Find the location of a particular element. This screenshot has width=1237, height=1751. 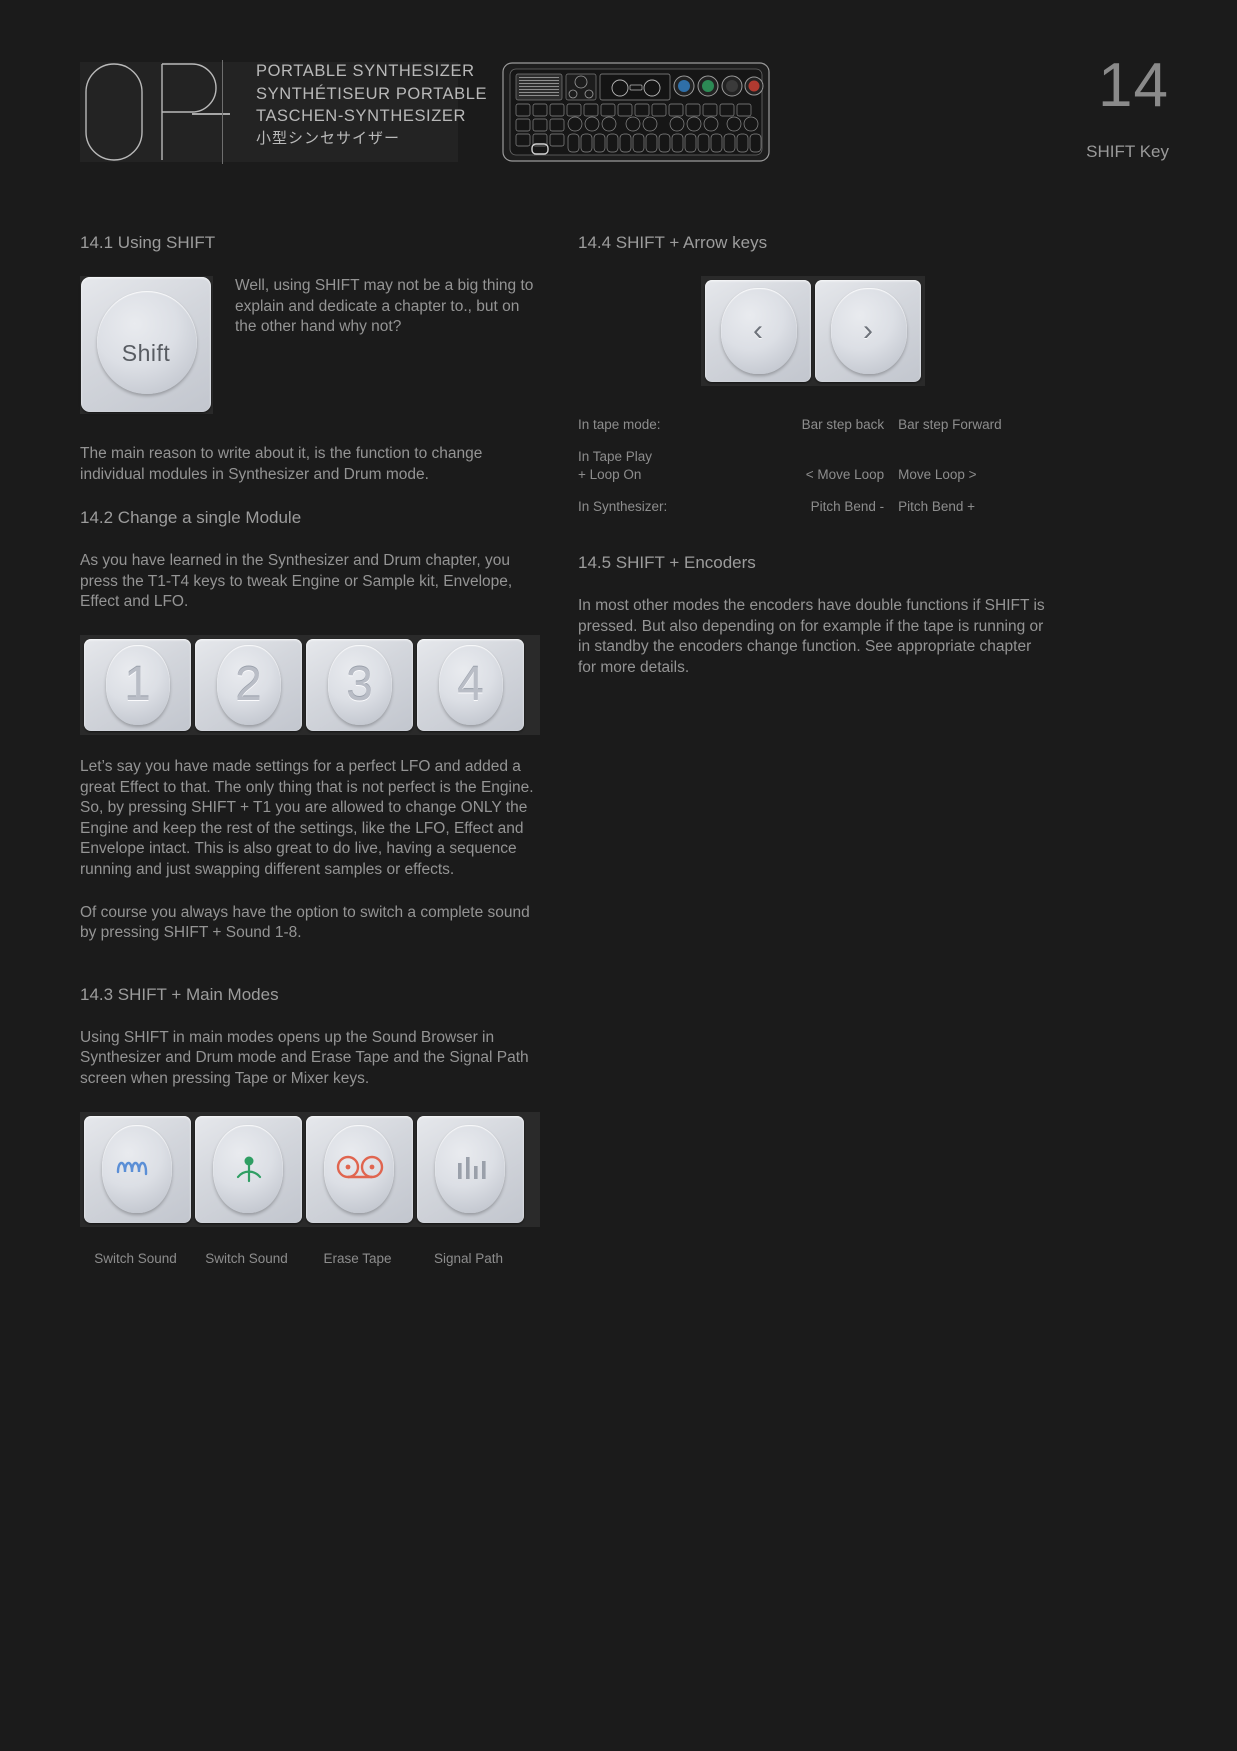

op1-device-icon is located at coordinates (636, 112).